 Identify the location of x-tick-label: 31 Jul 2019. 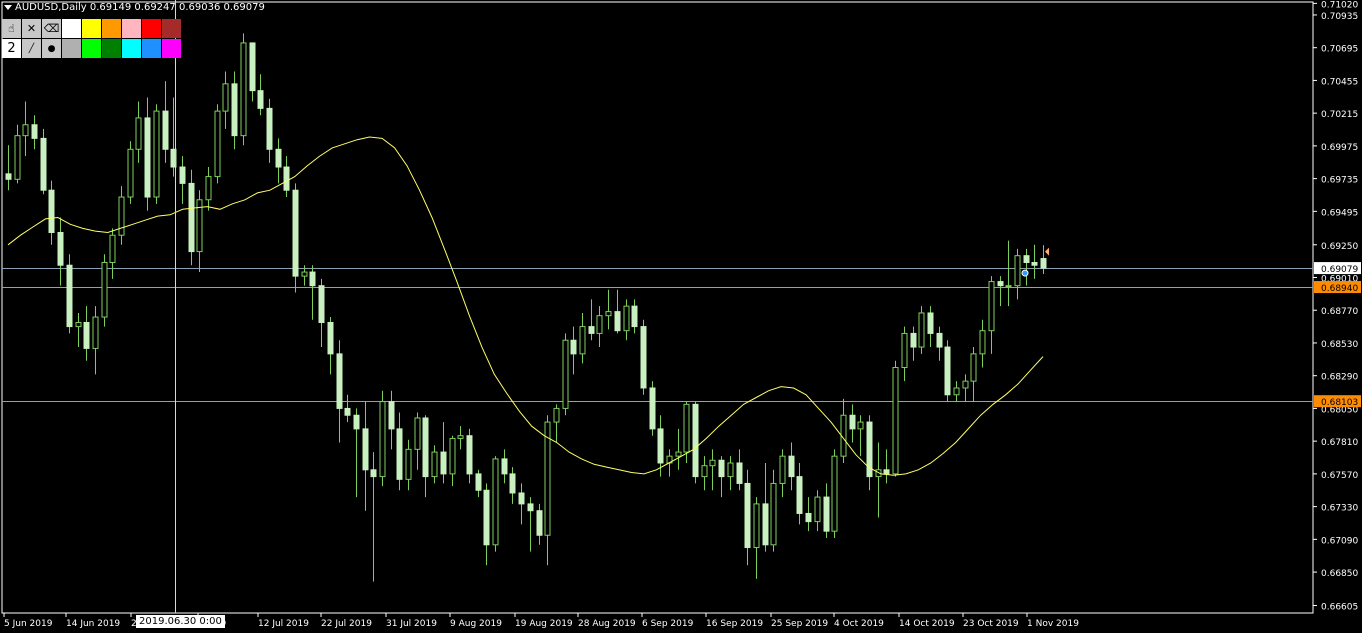
(411, 624).